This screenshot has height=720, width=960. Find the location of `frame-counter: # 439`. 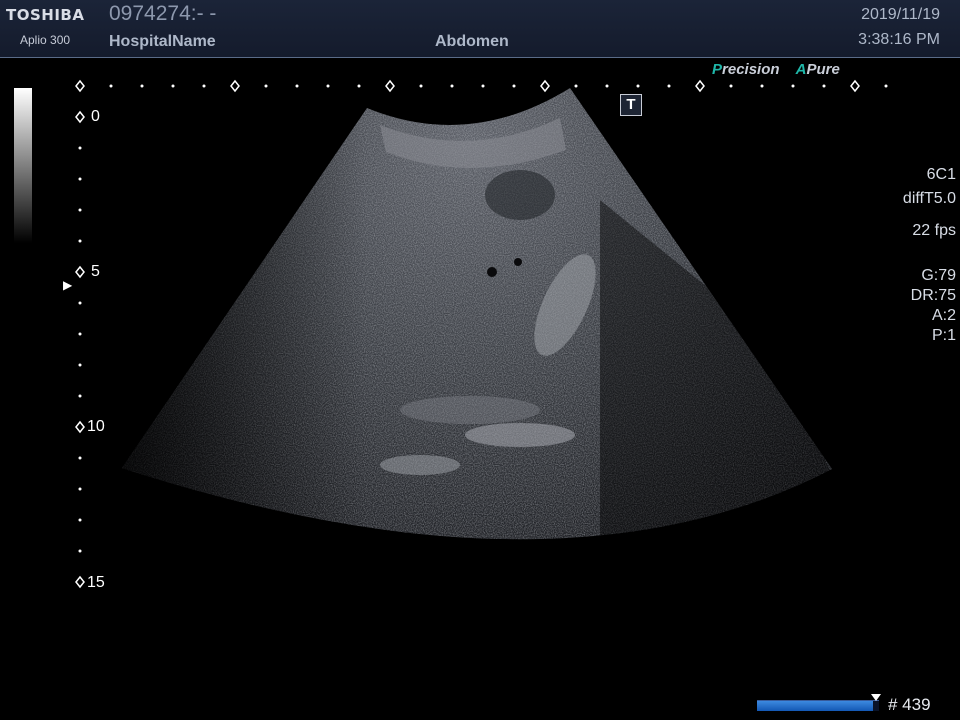

frame-counter: # 439 is located at coordinates (909, 704).